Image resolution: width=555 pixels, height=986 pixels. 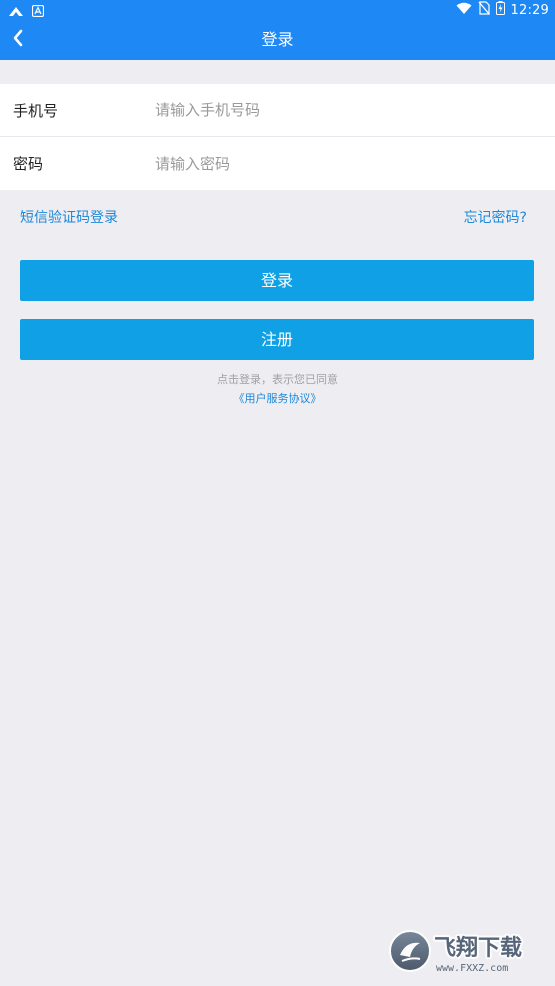 I want to click on links-row: 短信验证码登录 忘记密码?, so click(x=273, y=218).